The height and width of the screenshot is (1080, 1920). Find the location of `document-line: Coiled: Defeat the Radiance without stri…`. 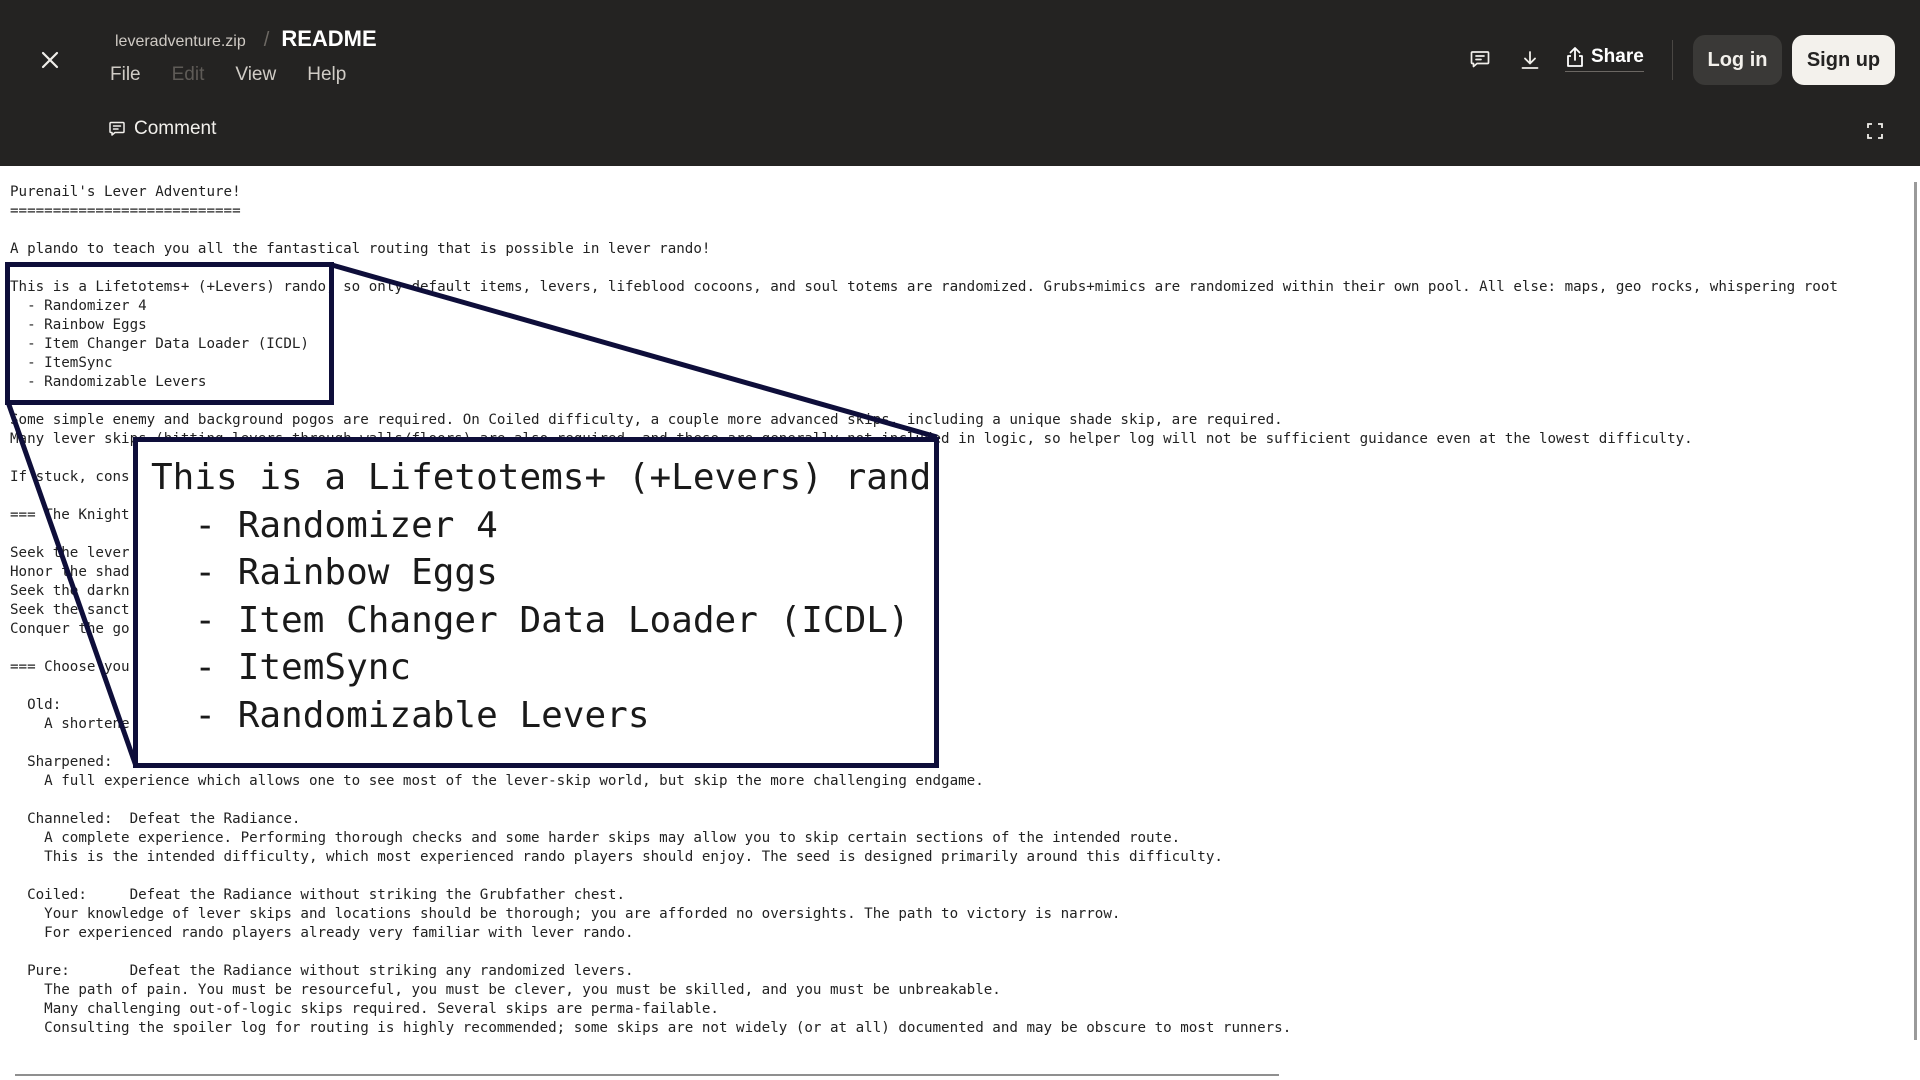

document-line: Coiled: Defeat the Radiance without stri… is located at coordinates (317, 895).